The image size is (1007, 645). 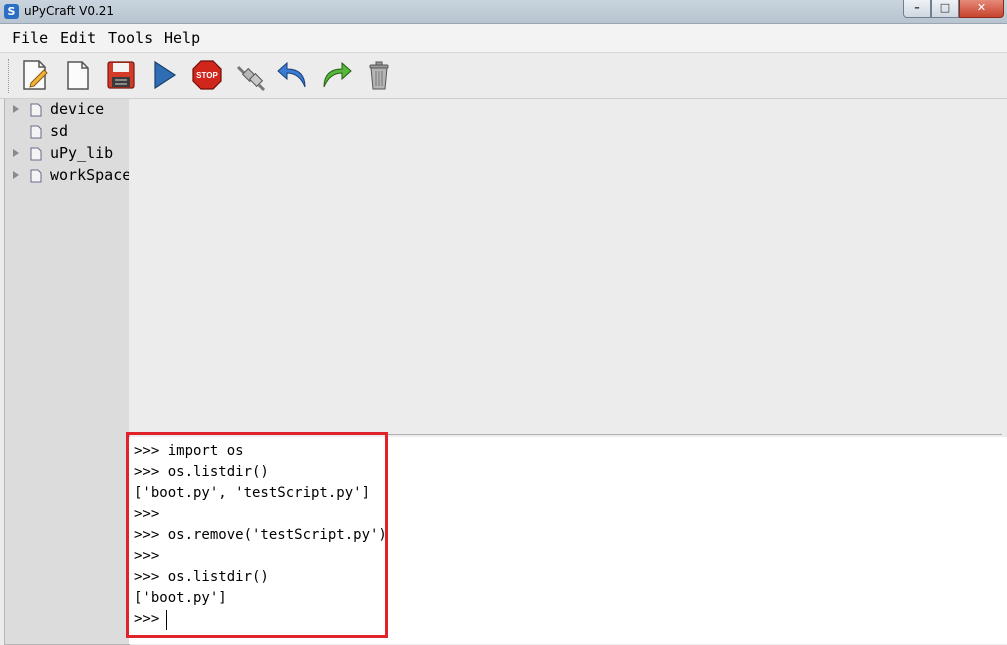 I want to click on app-icon: S, so click(x=11, y=11).